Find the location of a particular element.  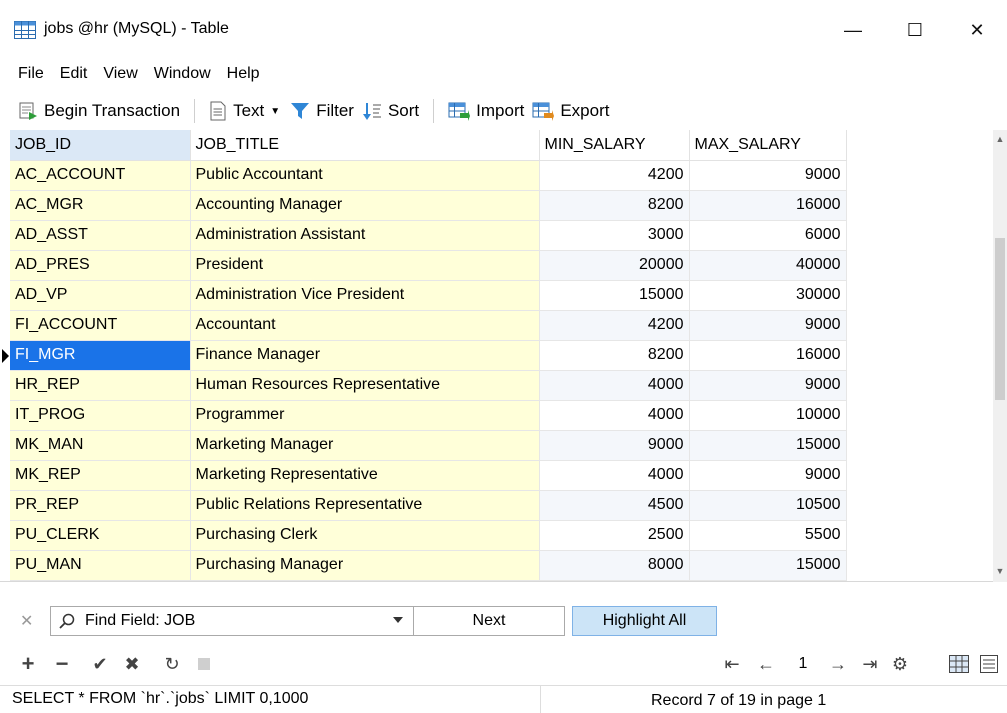

minimize-button: — is located at coordinates (853, 30).